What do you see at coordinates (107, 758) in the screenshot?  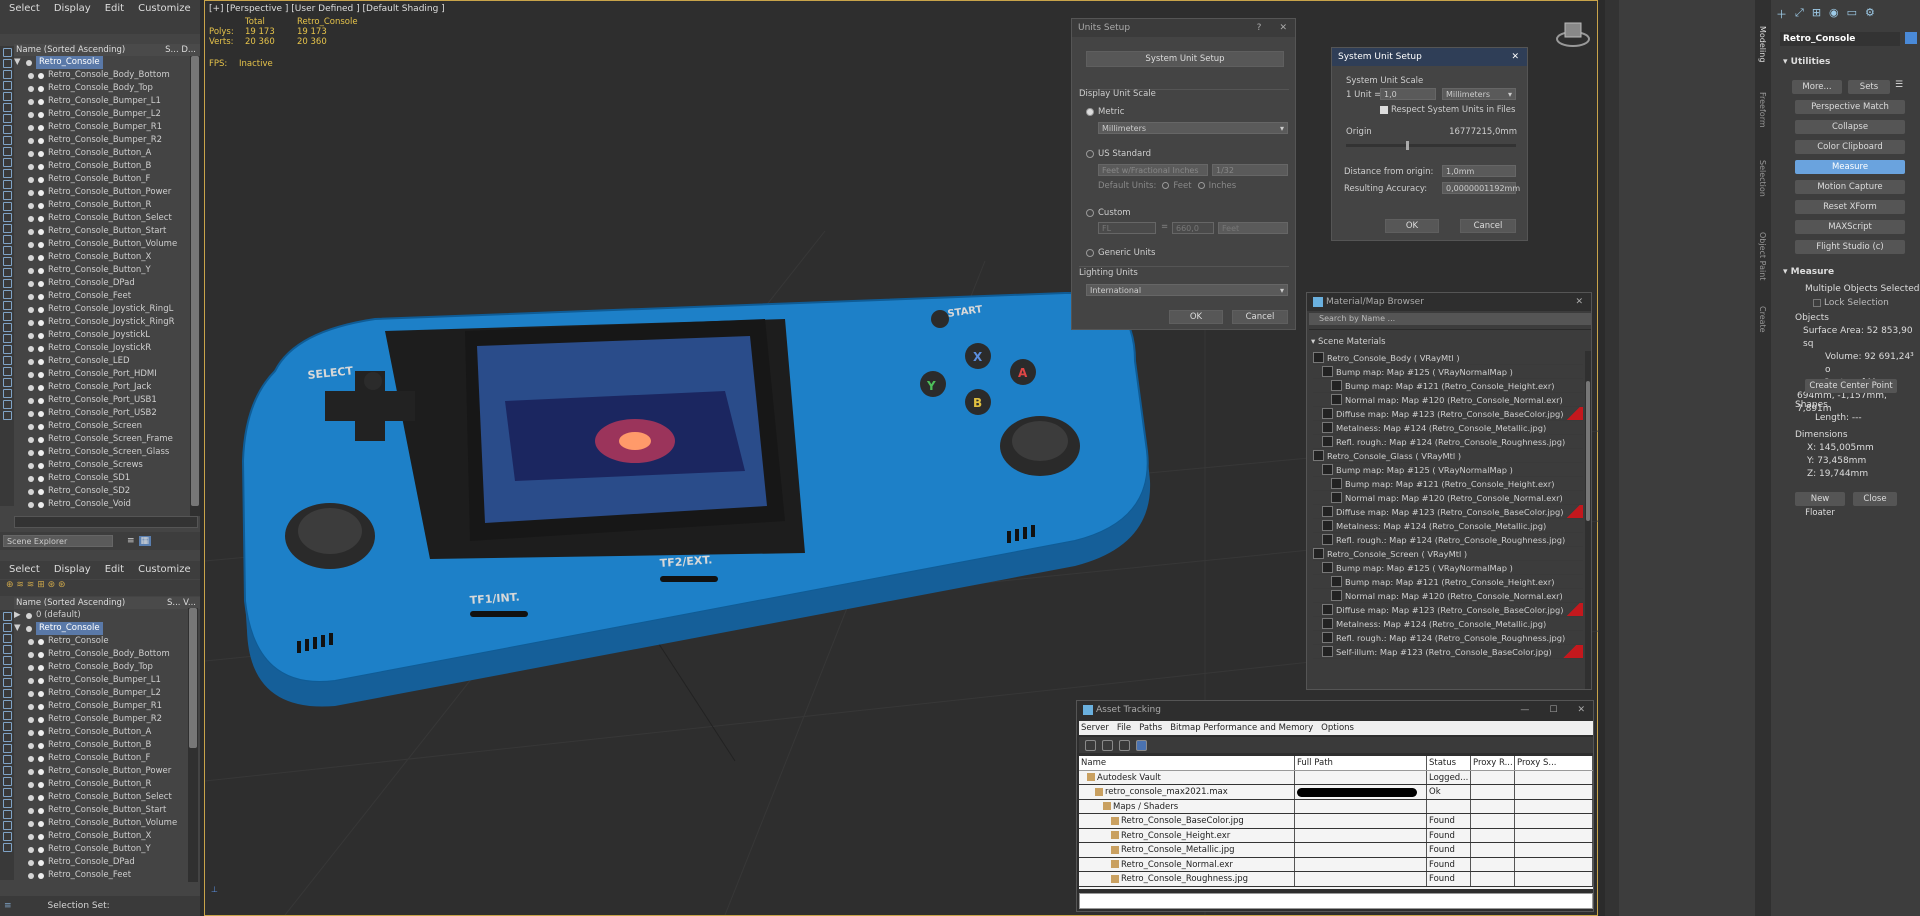 I see `tree-item: Retro_Console_Button_F` at bounding box center [107, 758].